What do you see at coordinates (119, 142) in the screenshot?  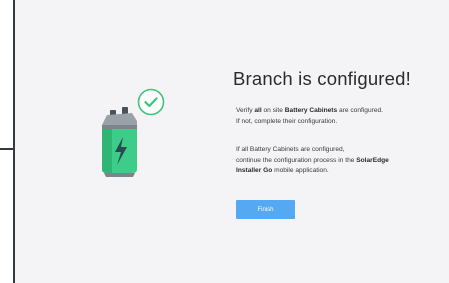 I see `battery-charged-icon` at bounding box center [119, 142].